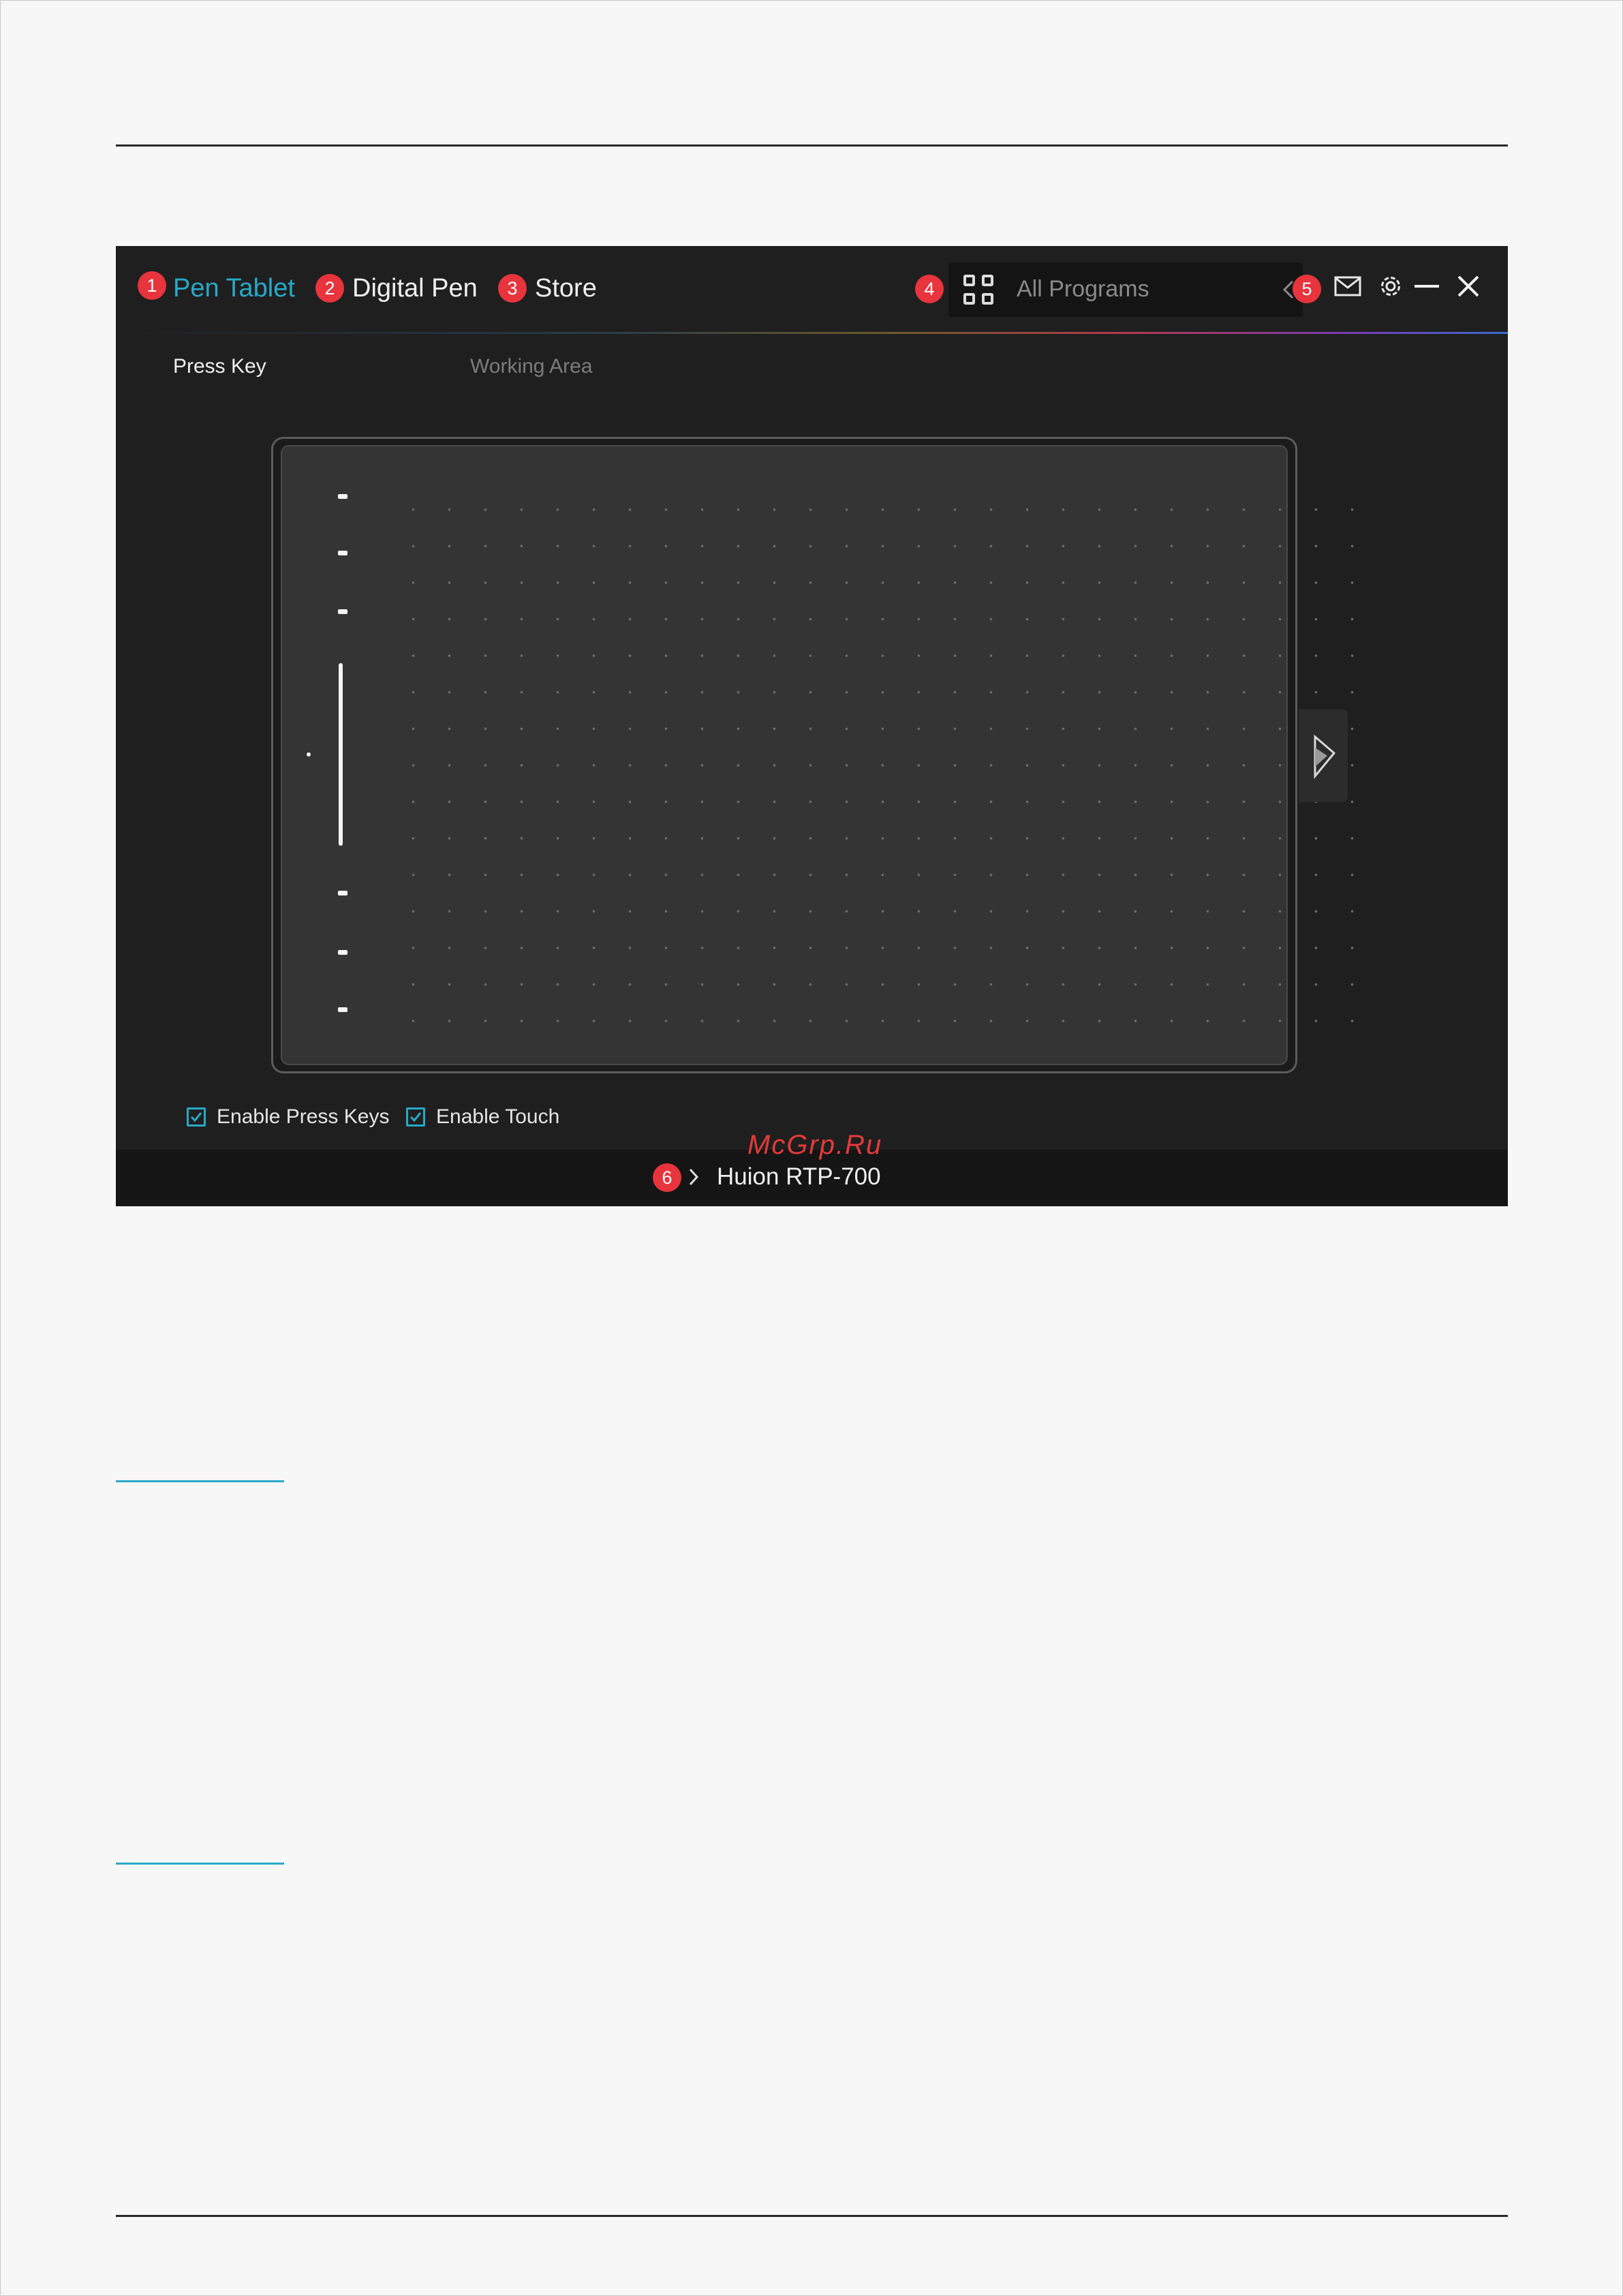 The width and height of the screenshot is (1623, 2296). I want to click on enable-press-keys-checkbox, so click(196, 1117).